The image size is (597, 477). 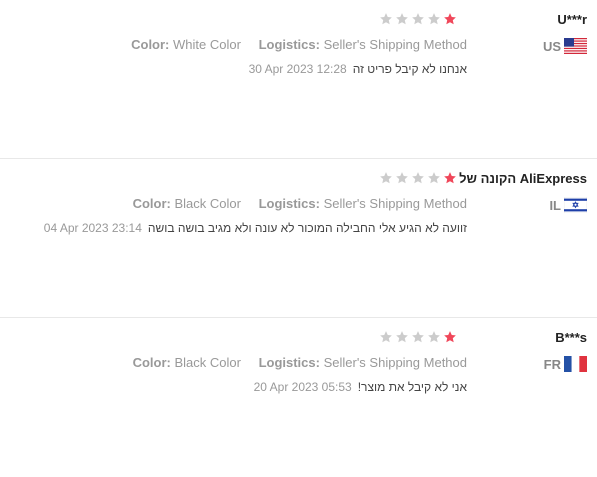 I want to click on review-content: אני לא קיבל את מוצר! 20 Apr 2023 05:53, so click(x=360, y=387).